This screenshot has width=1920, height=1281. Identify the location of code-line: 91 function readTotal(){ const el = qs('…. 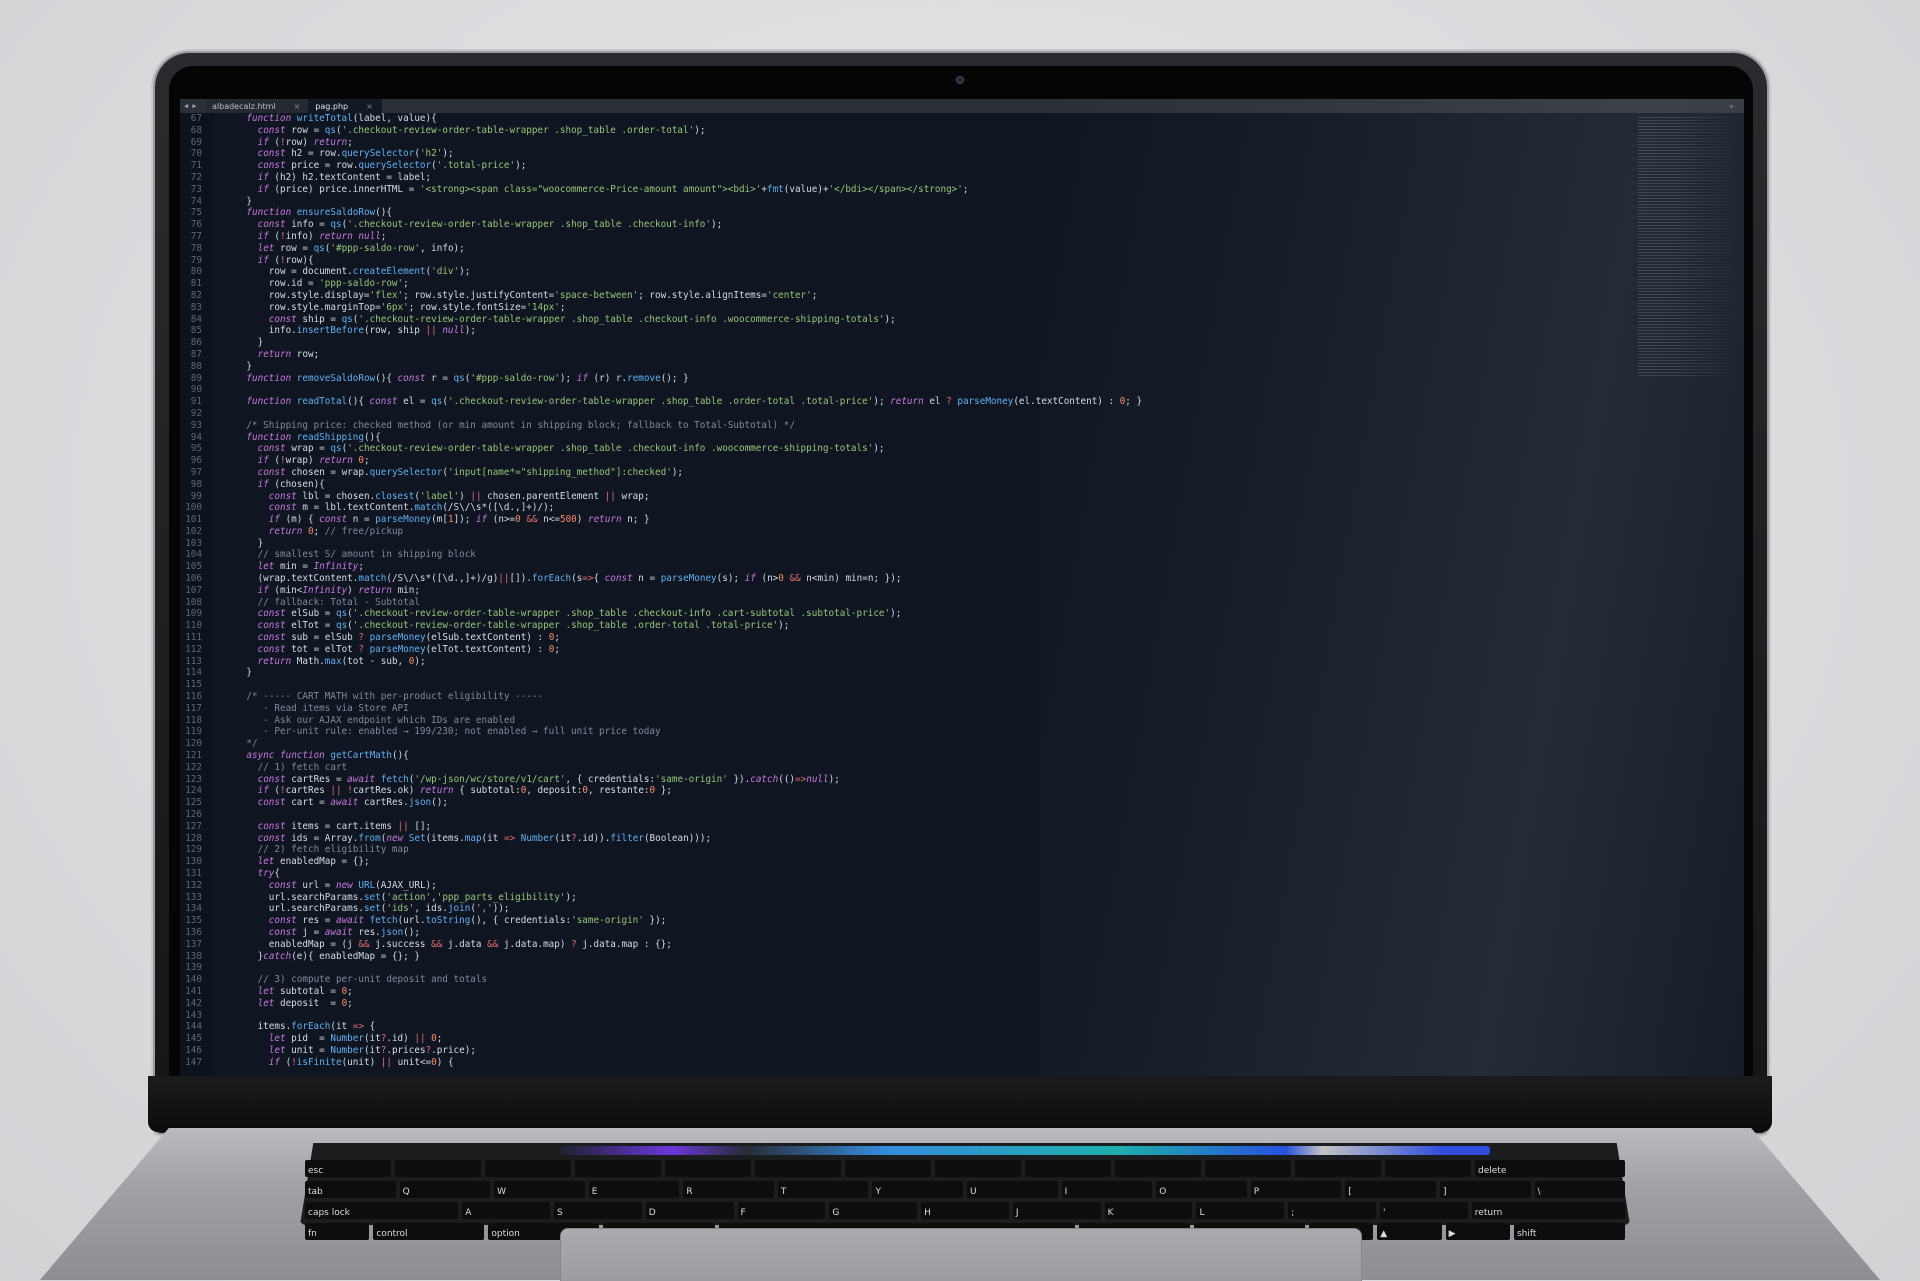
(905, 402).